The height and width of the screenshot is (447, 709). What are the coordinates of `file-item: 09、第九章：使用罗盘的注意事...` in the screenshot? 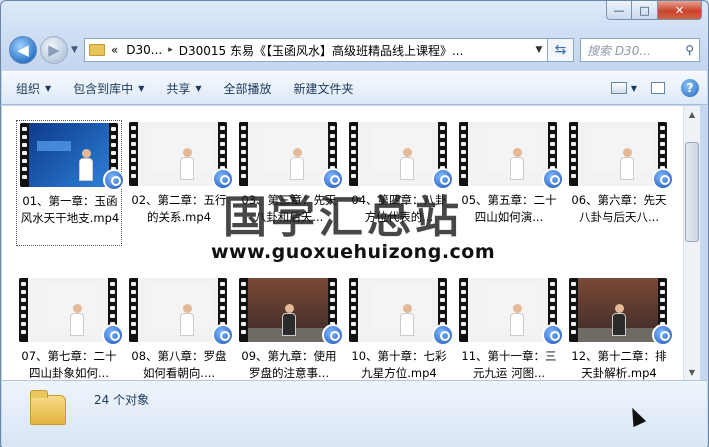 It's located at (290, 328).